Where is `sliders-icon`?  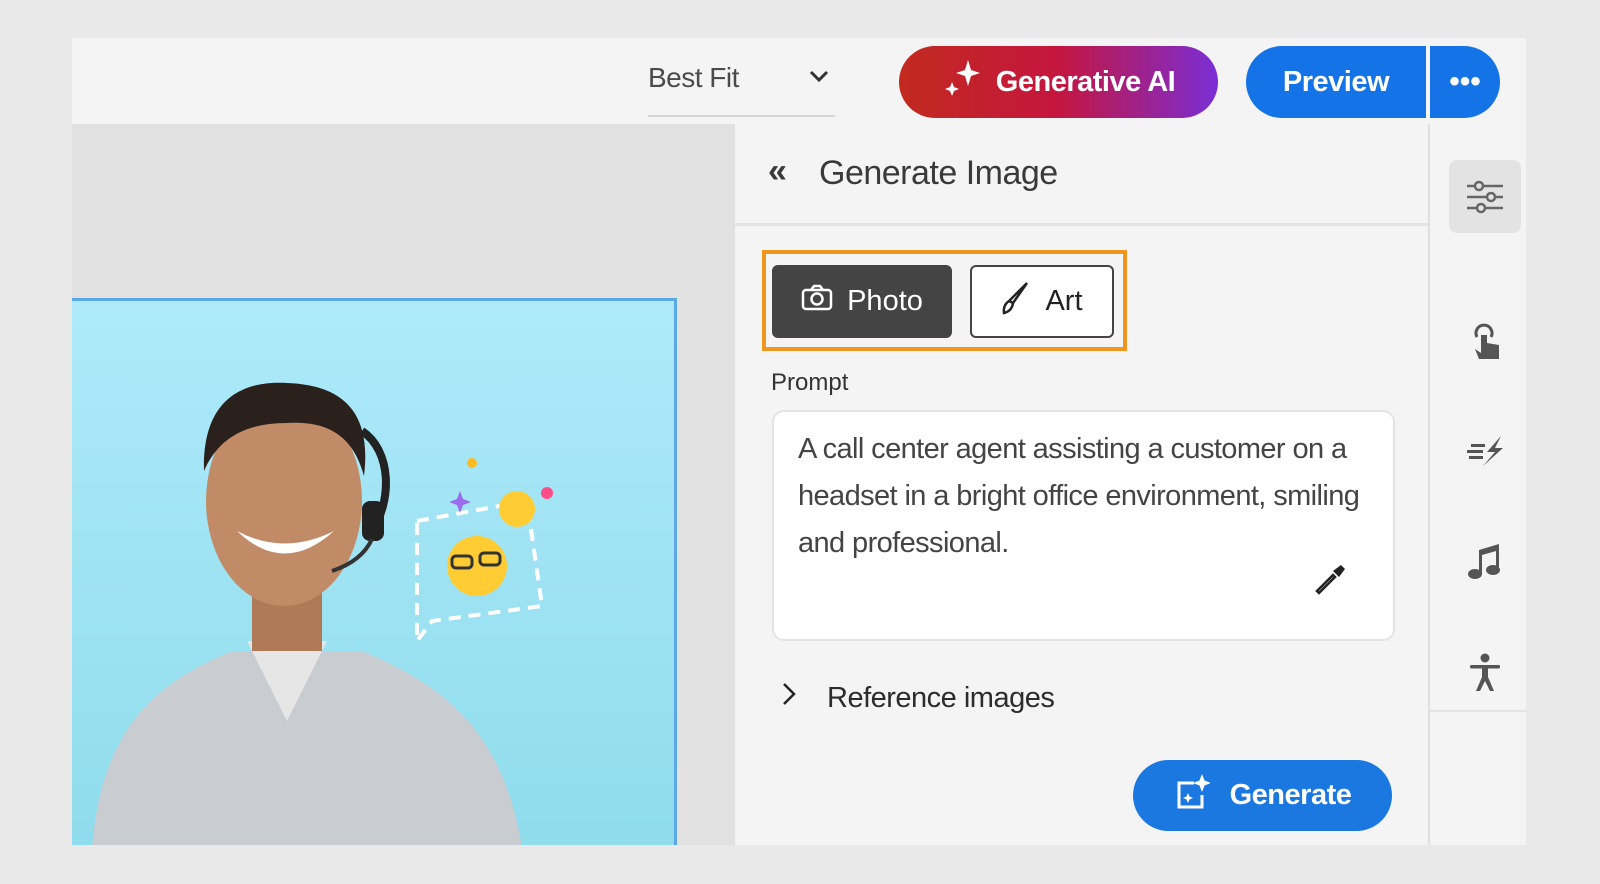 sliders-icon is located at coordinates (1485, 197).